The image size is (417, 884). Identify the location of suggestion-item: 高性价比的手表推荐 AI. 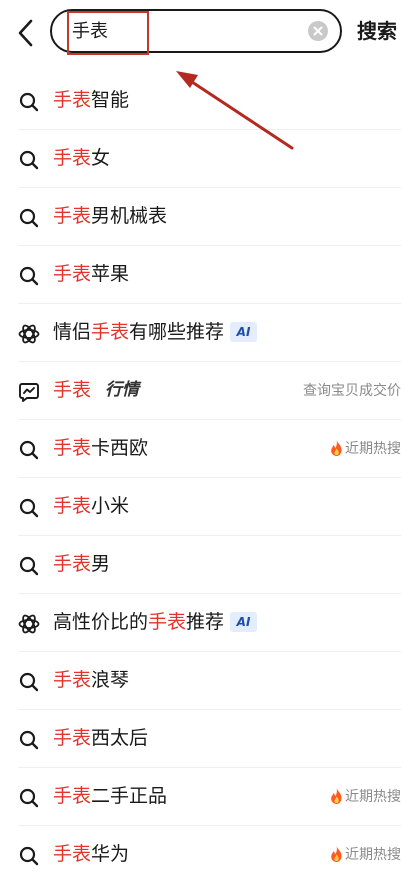
(209, 623).